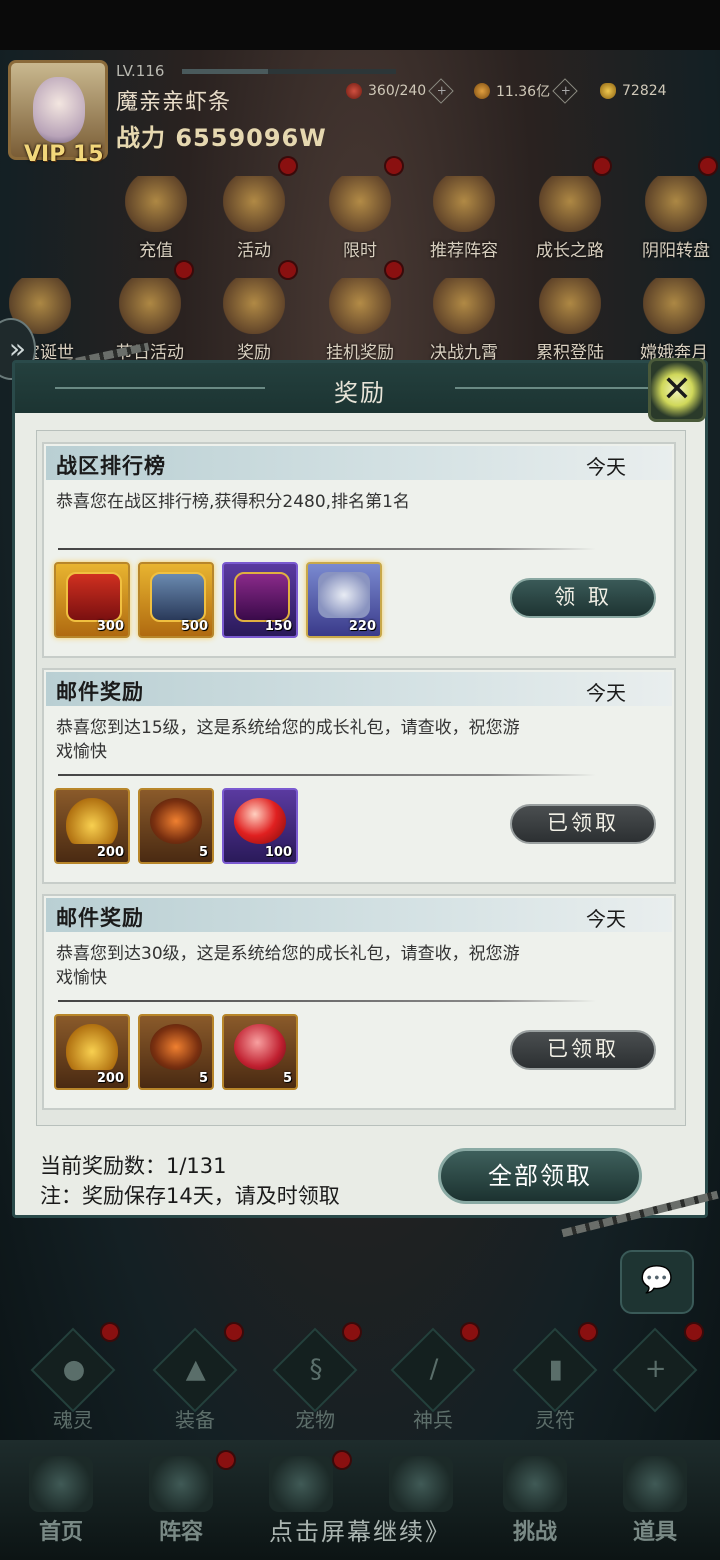 The width and height of the screenshot is (720, 1560). Describe the element at coordinates (315, 1370) in the screenshot. I see `snake-icon: §` at that location.